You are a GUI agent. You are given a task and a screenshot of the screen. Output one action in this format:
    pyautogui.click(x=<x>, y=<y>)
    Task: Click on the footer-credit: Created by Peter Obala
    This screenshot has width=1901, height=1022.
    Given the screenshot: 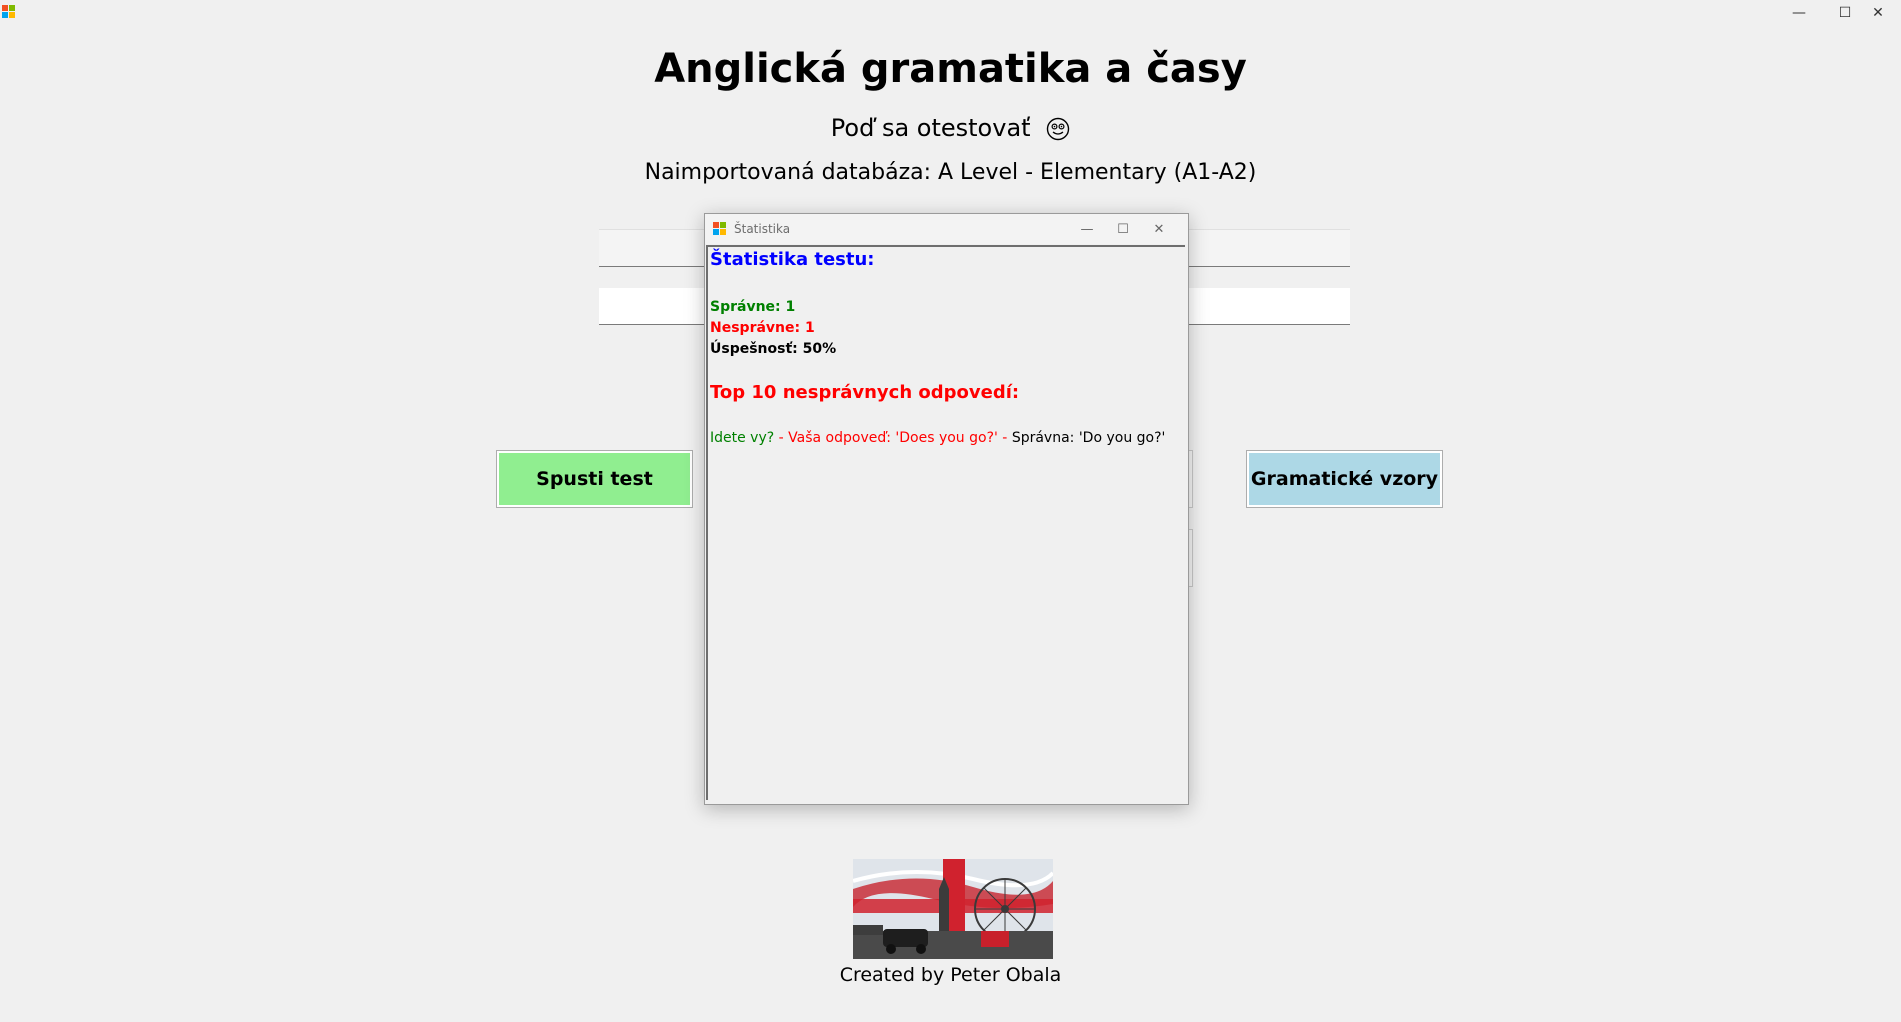 What is the action you would take?
    pyautogui.click(x=950, y=975)
    